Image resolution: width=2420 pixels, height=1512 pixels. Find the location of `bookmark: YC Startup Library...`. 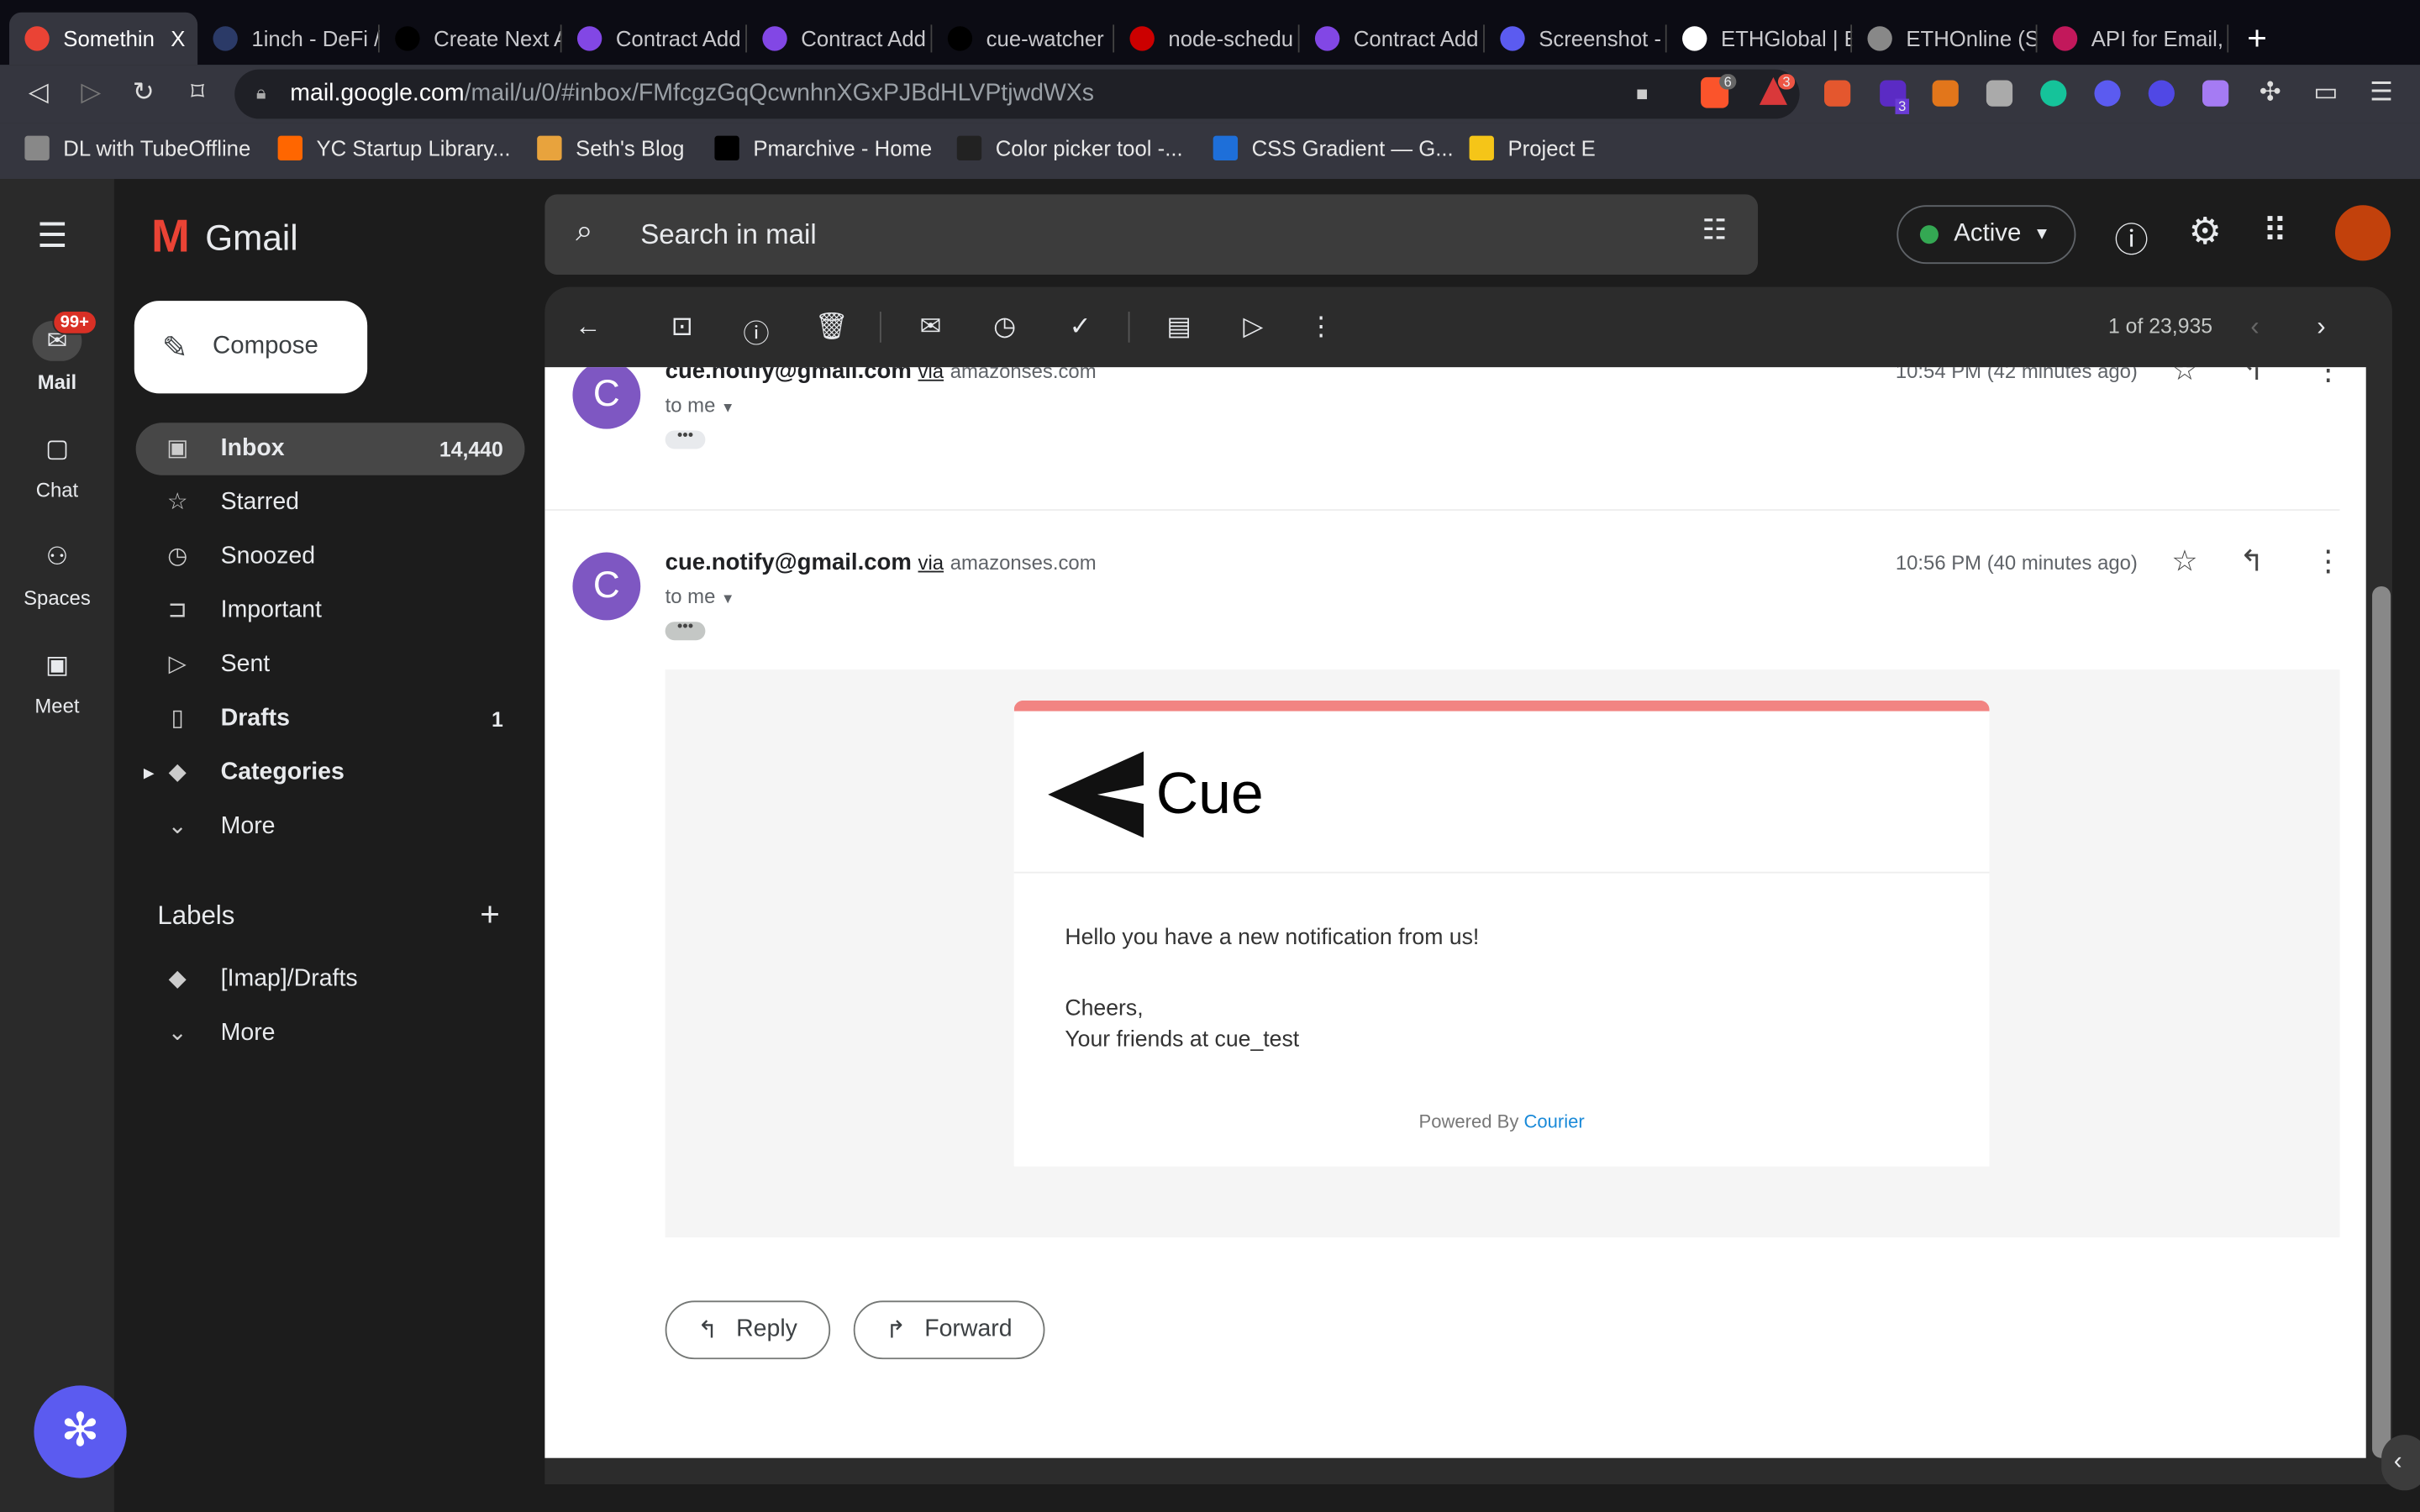

bookmark: YC Startup Library... is located at coordinates (394, 148).